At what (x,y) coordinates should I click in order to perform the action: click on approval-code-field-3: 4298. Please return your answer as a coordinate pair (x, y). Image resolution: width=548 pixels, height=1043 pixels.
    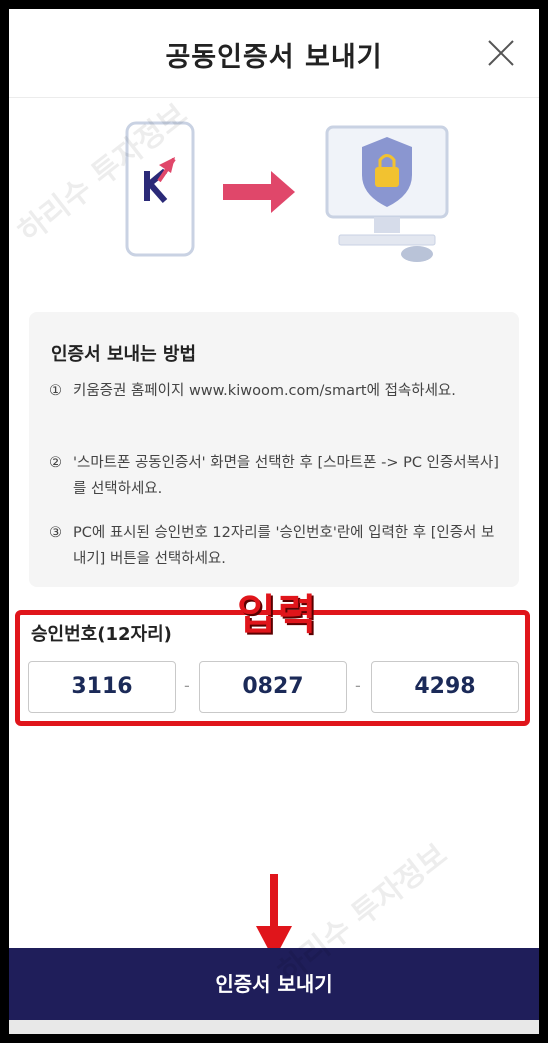
    Looking at the image, I should click on (445, 687).